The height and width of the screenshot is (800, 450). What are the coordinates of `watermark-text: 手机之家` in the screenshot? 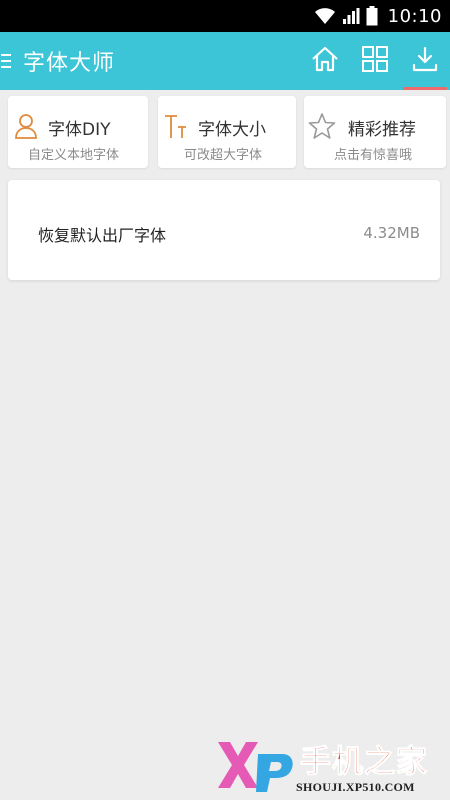 It's located at (364, 762).